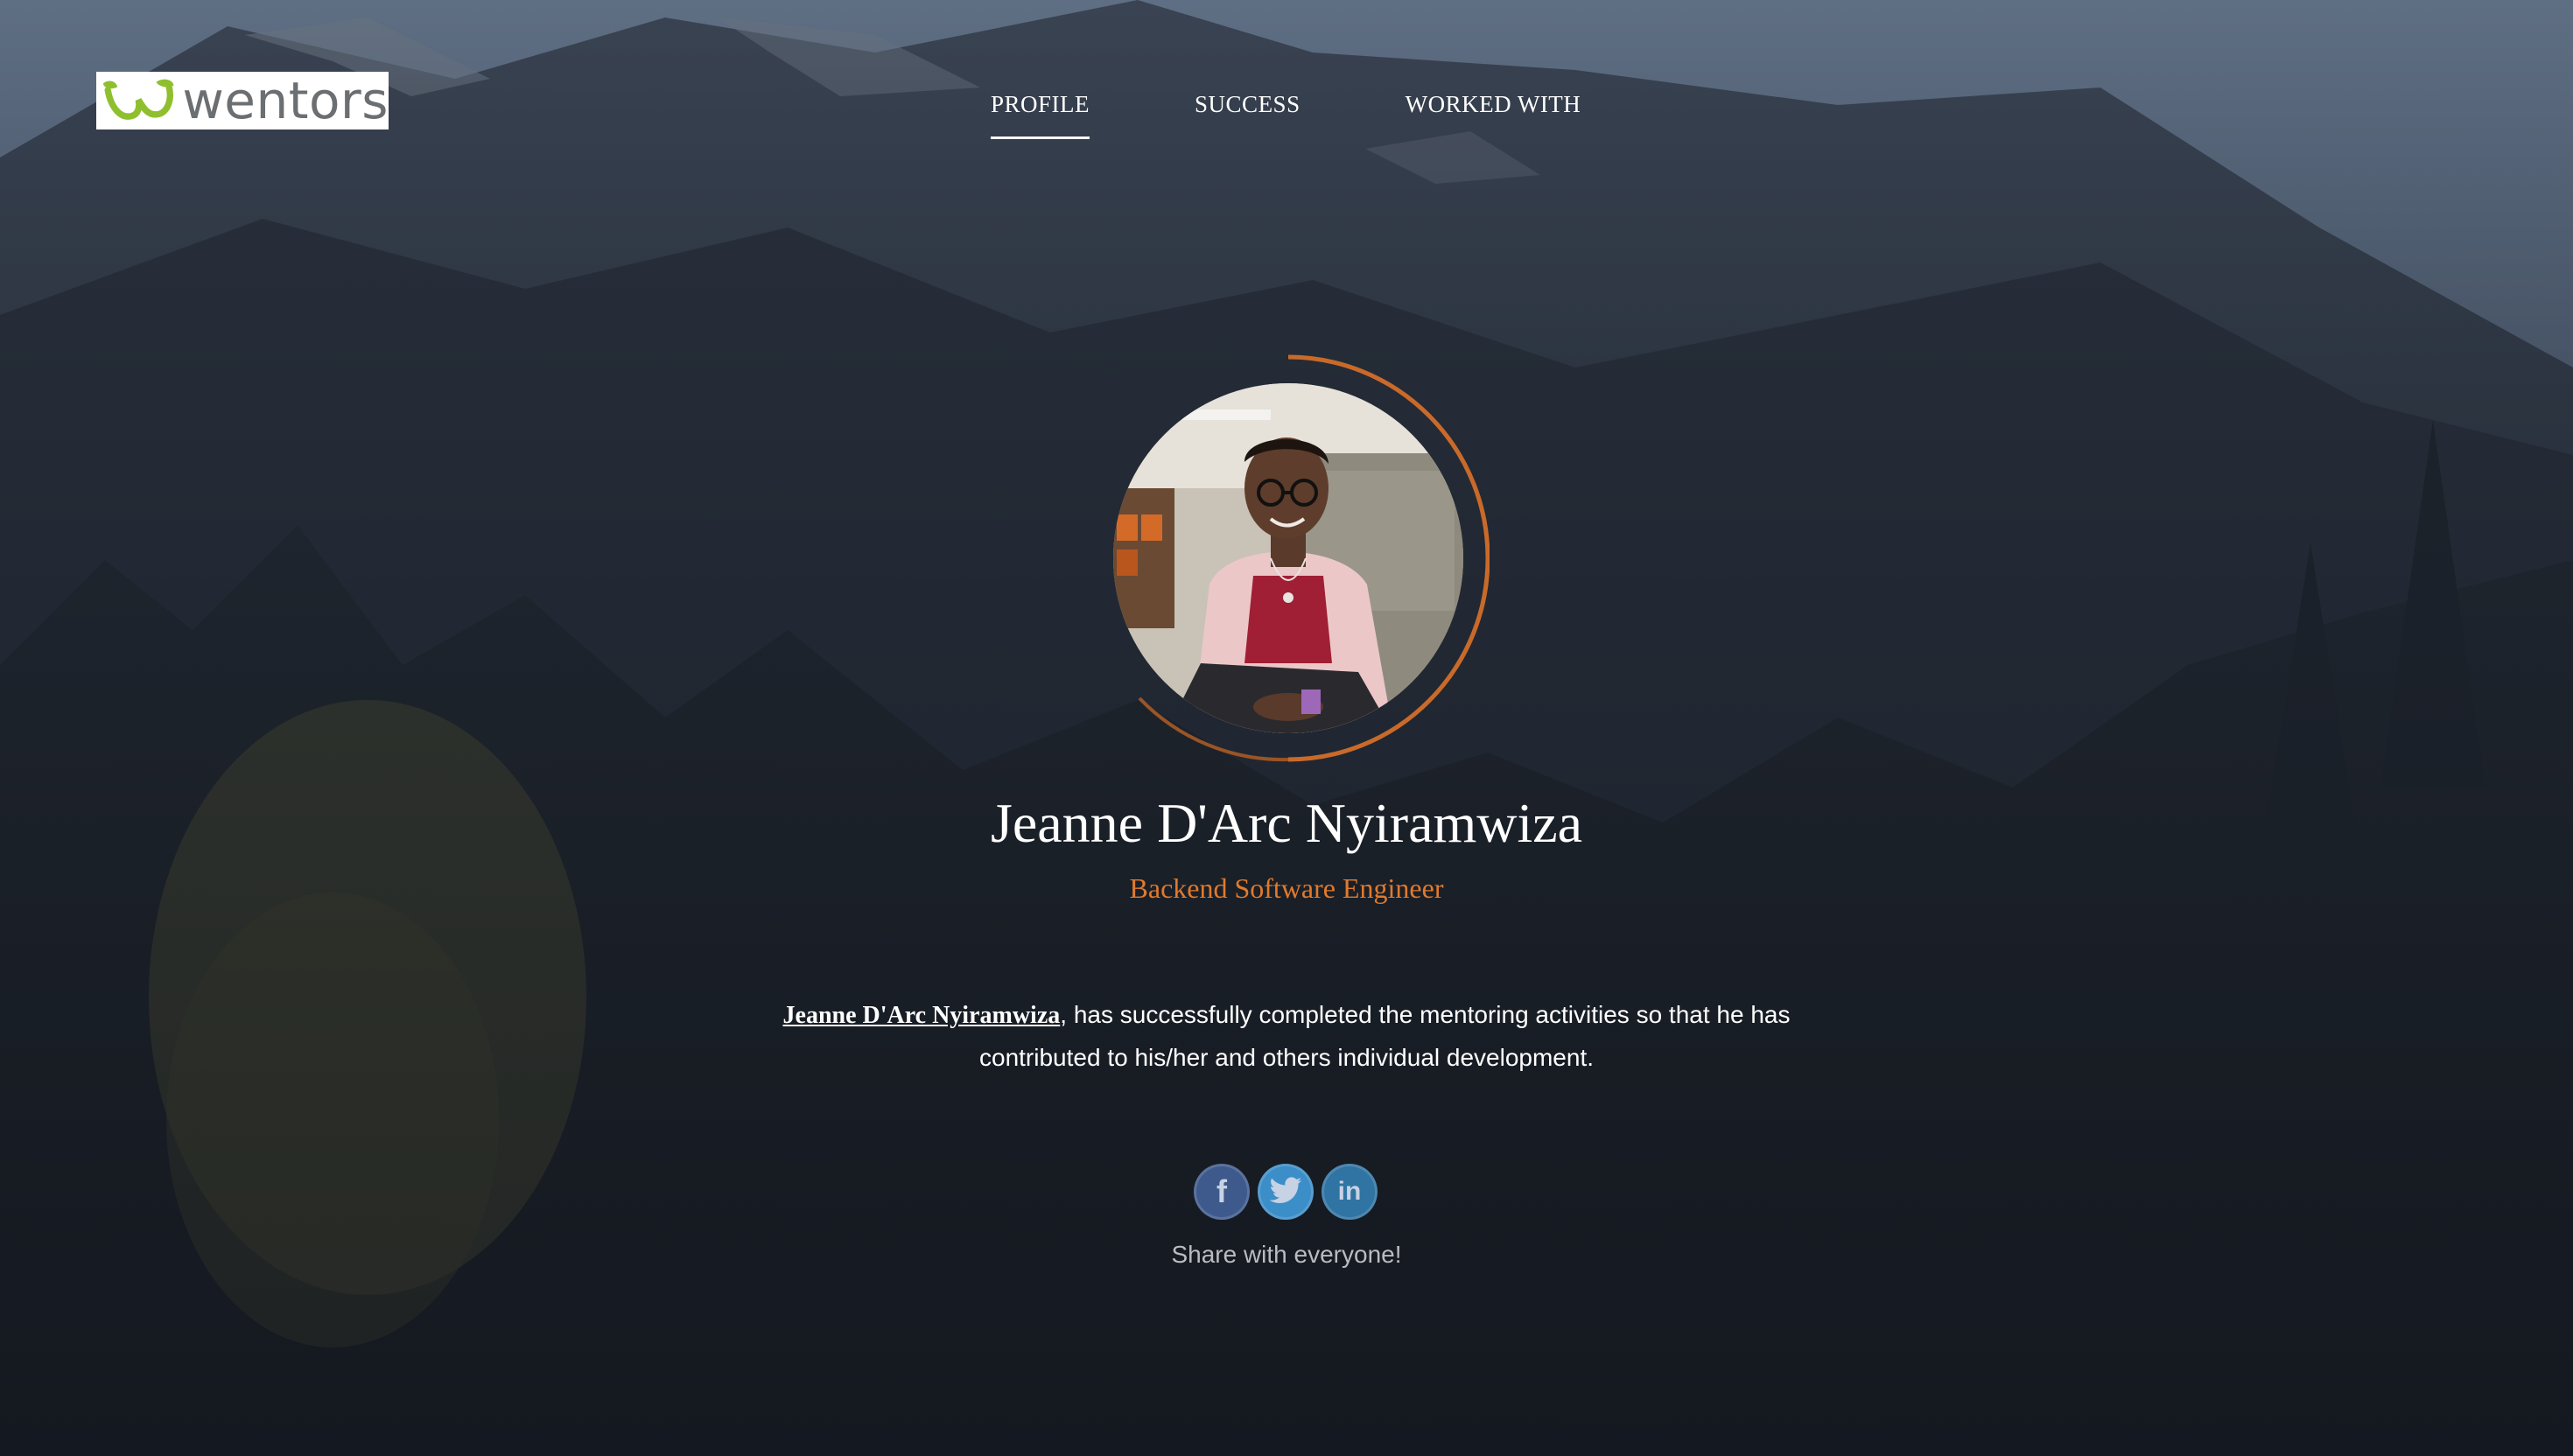 The width and height of the screenshot is (2573, 1456). I want to click on profile-role: Backend Software Engineer, so click(1286, 888).